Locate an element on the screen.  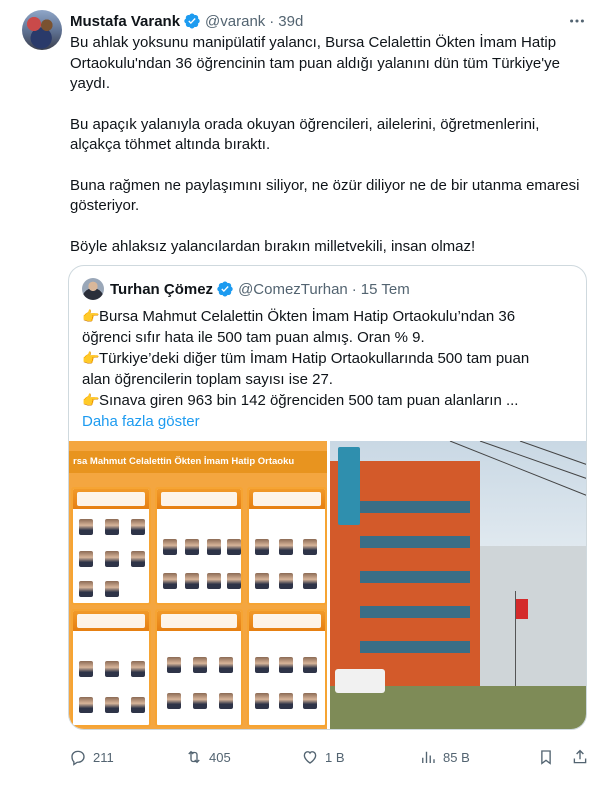
author-avatar is located at coordinates (42, 30).